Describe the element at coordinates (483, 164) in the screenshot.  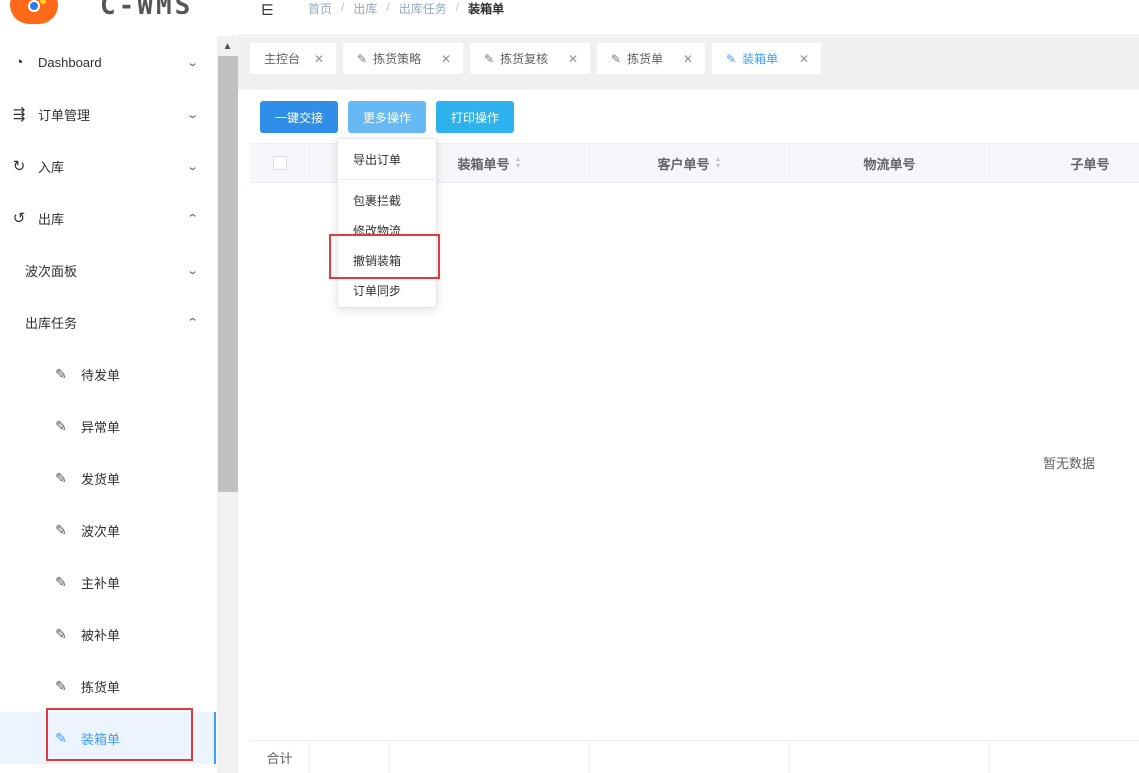
I see `column-header-label: 装箱单号` at that location.